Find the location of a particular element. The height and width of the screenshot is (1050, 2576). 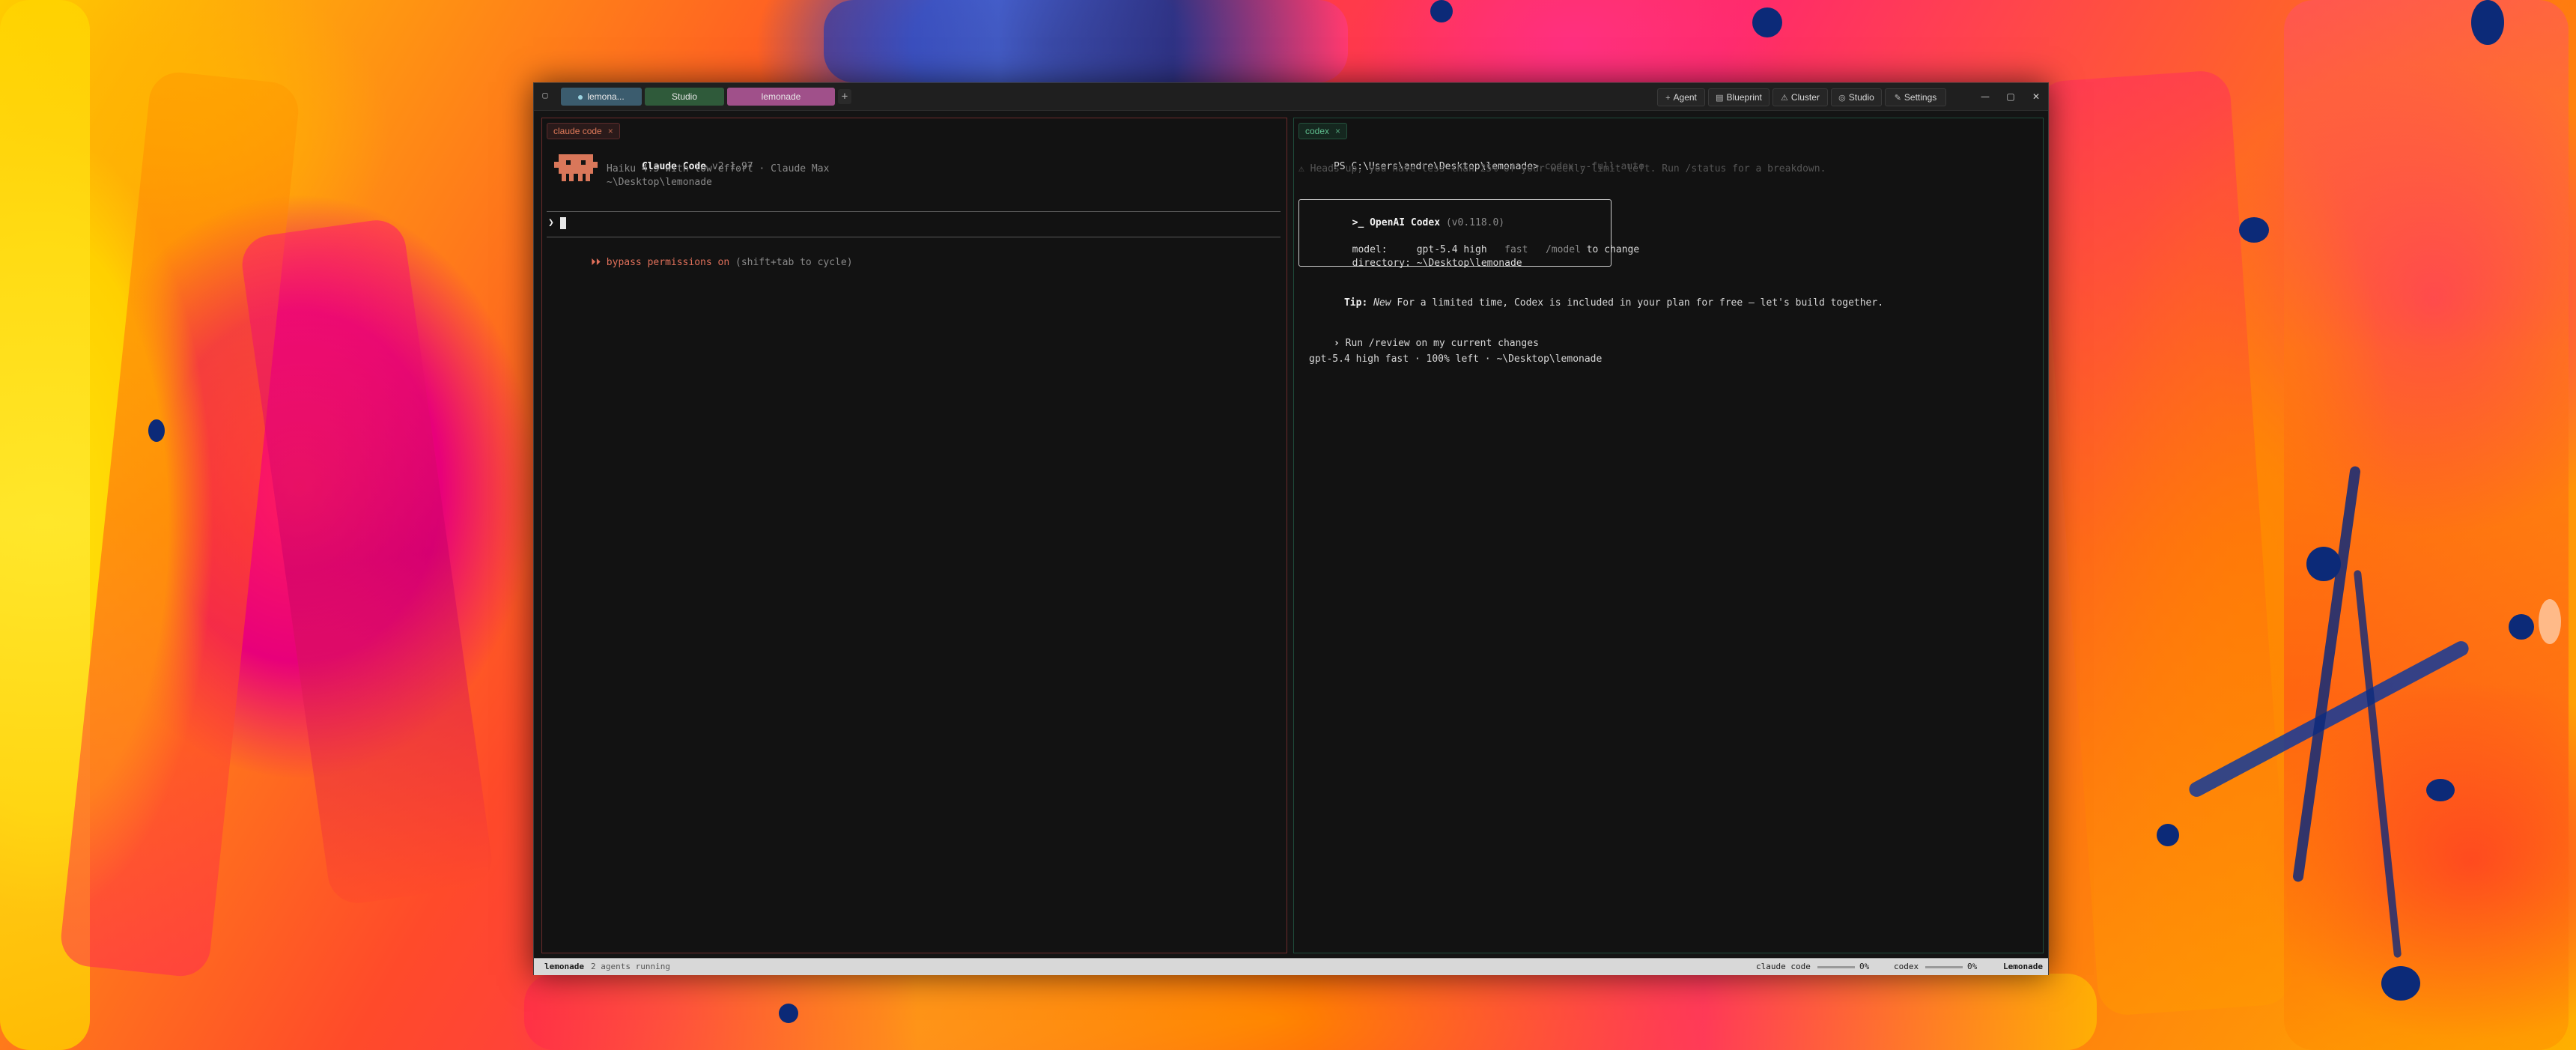

text-cursor is located at coordinates (563, 223).